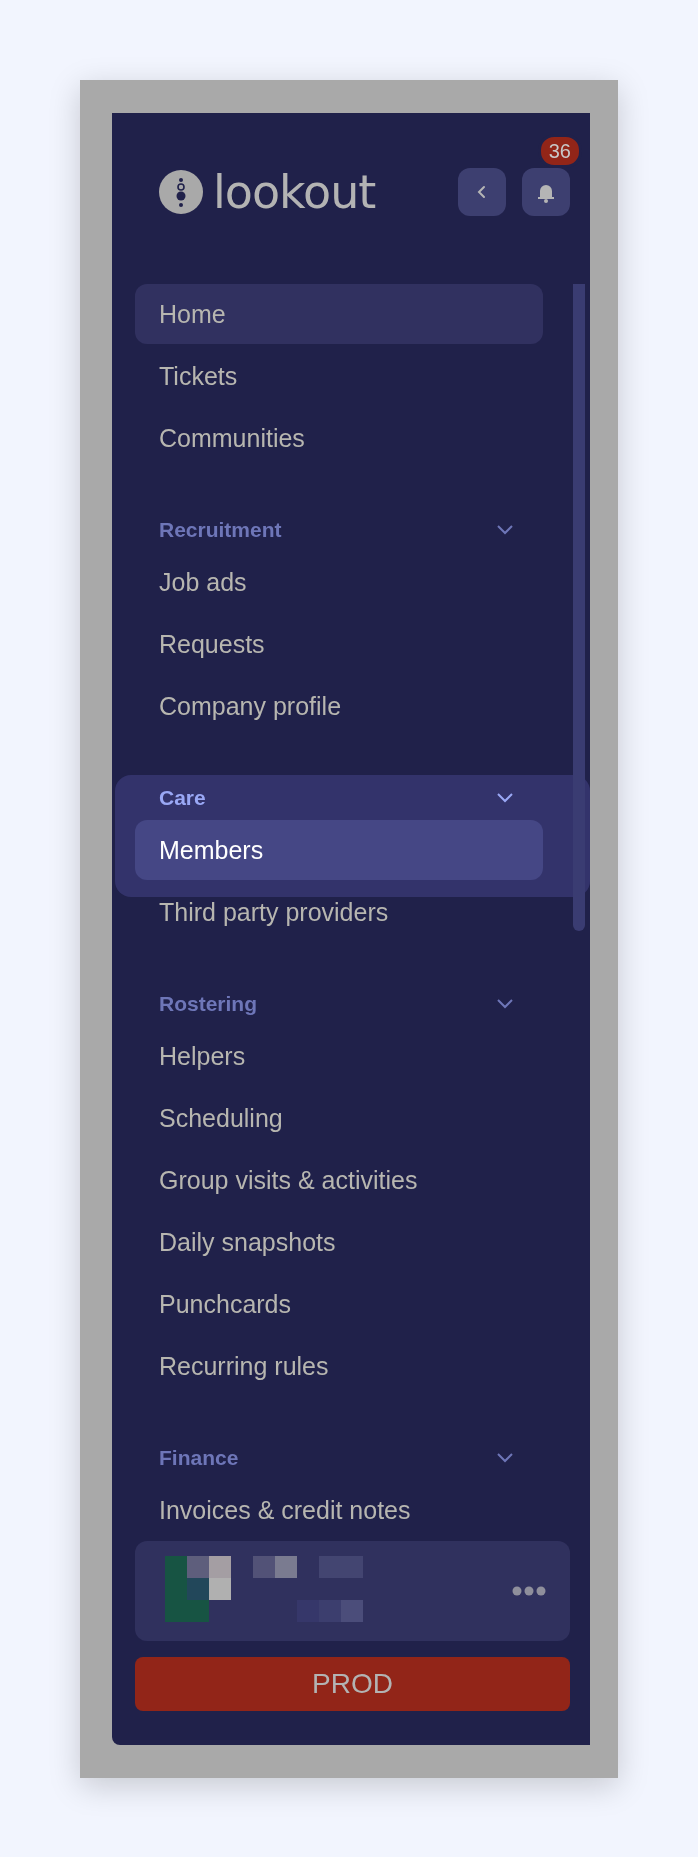  What do you see at coordinates (339, 706) in the screenshot?
I see `nav-item: Company profile` at bounding box center [339, 706].